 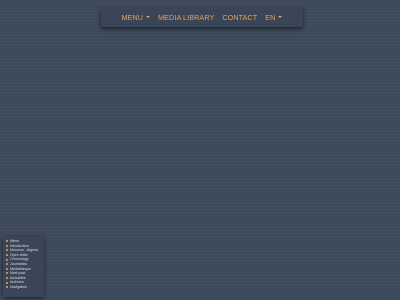 I want to click on sidenav-item-navigation: Navigation, so click(x=25, y=287).